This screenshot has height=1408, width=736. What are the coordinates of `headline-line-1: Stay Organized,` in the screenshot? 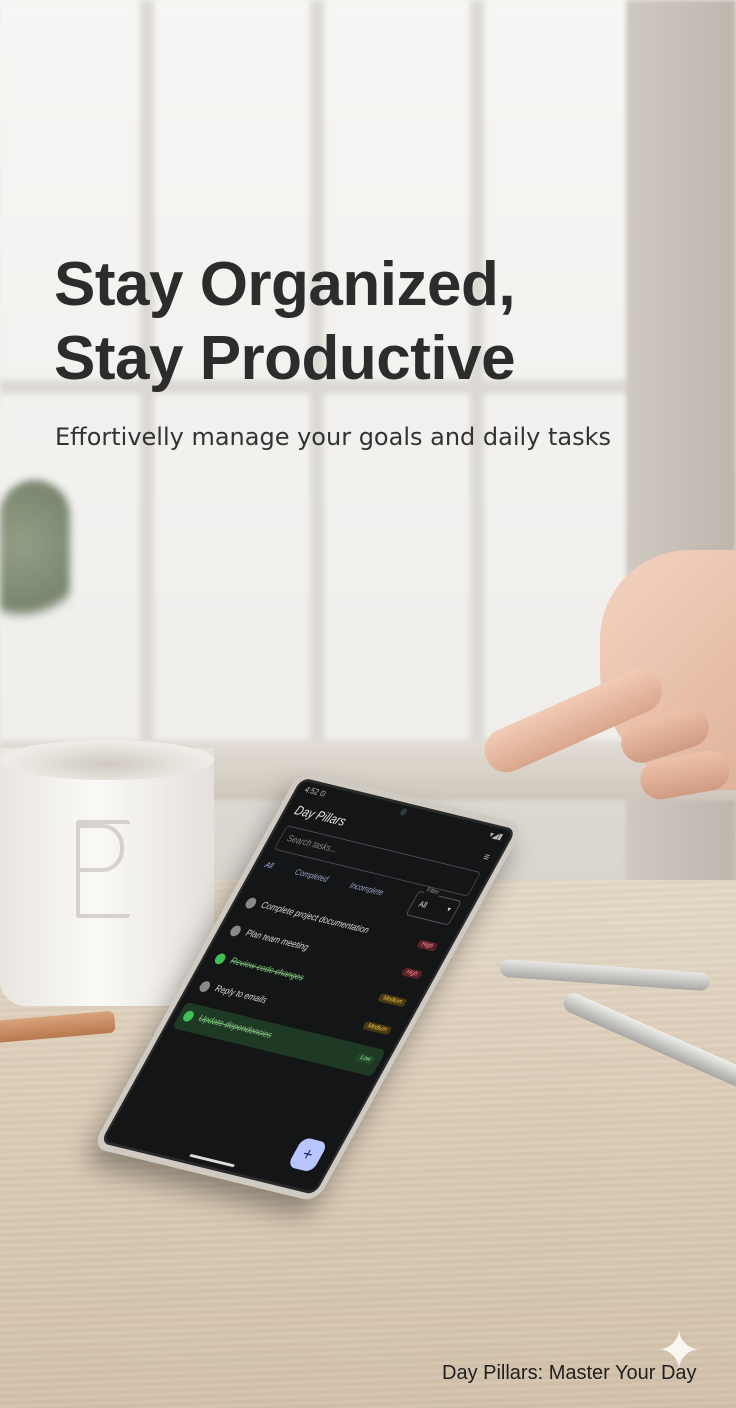 It's located at (285, 284).